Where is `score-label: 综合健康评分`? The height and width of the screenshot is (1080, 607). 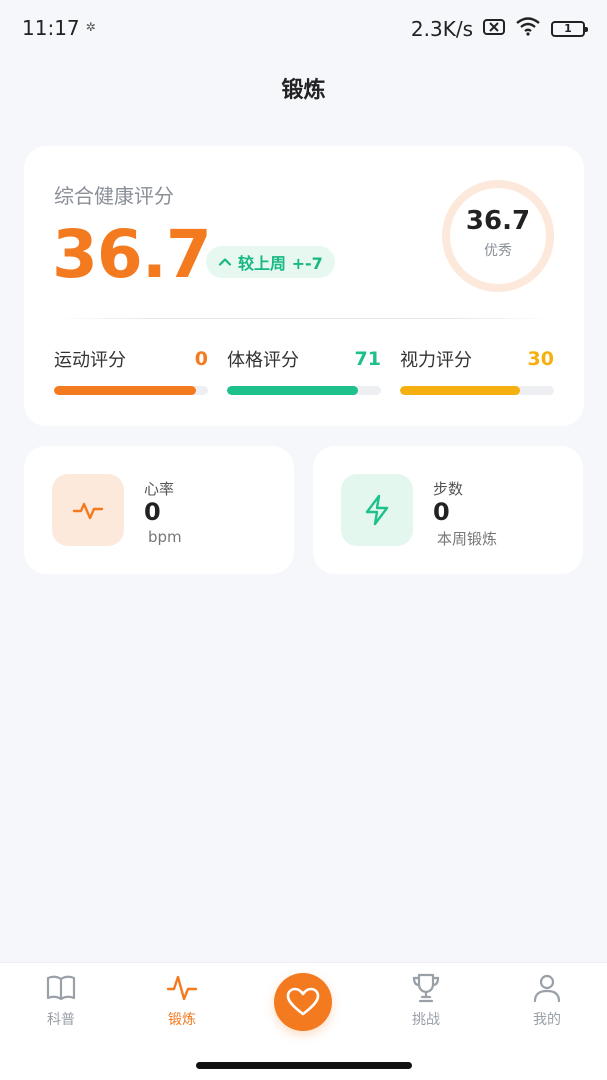 score-label: 综合健康评分 is located at coordinates (114, 196).